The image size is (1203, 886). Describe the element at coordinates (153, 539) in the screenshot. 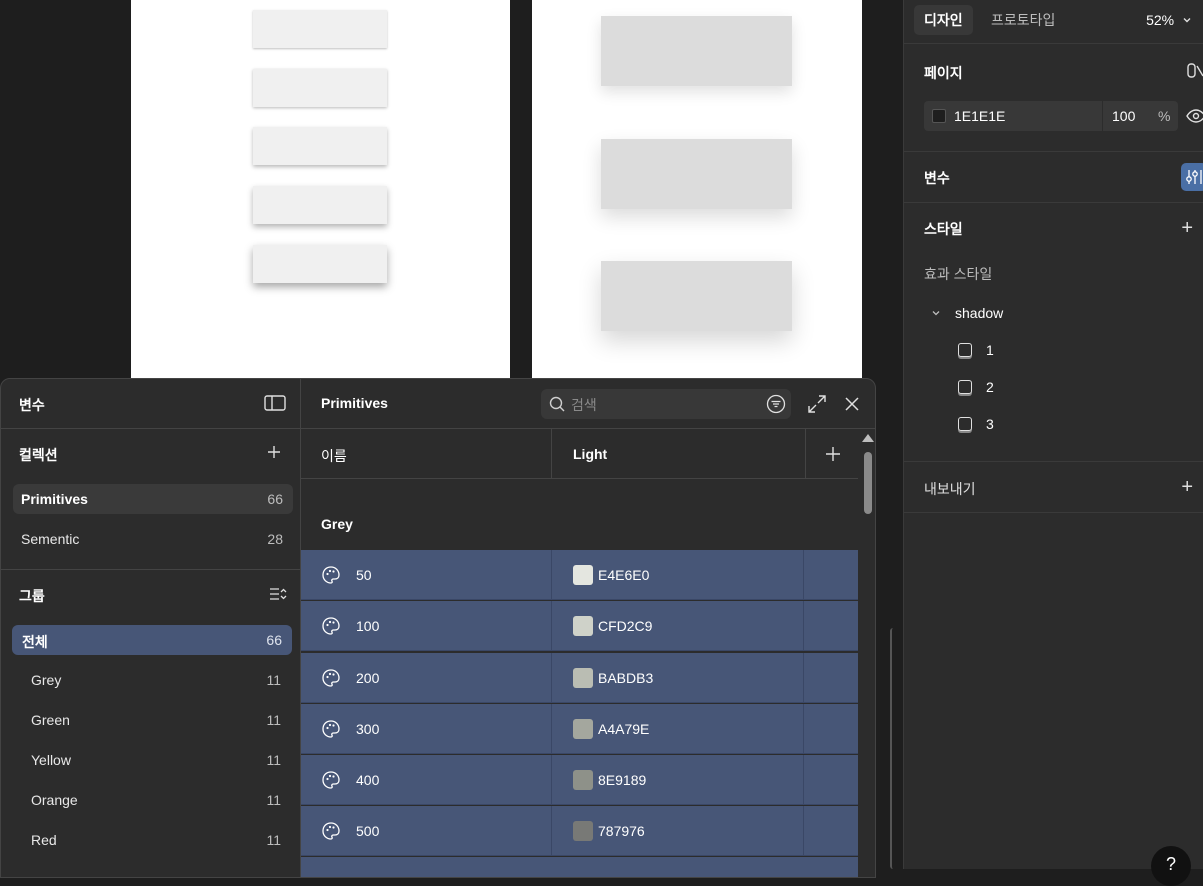

I see `collection-item-sementic: Sementic 28` at that location.